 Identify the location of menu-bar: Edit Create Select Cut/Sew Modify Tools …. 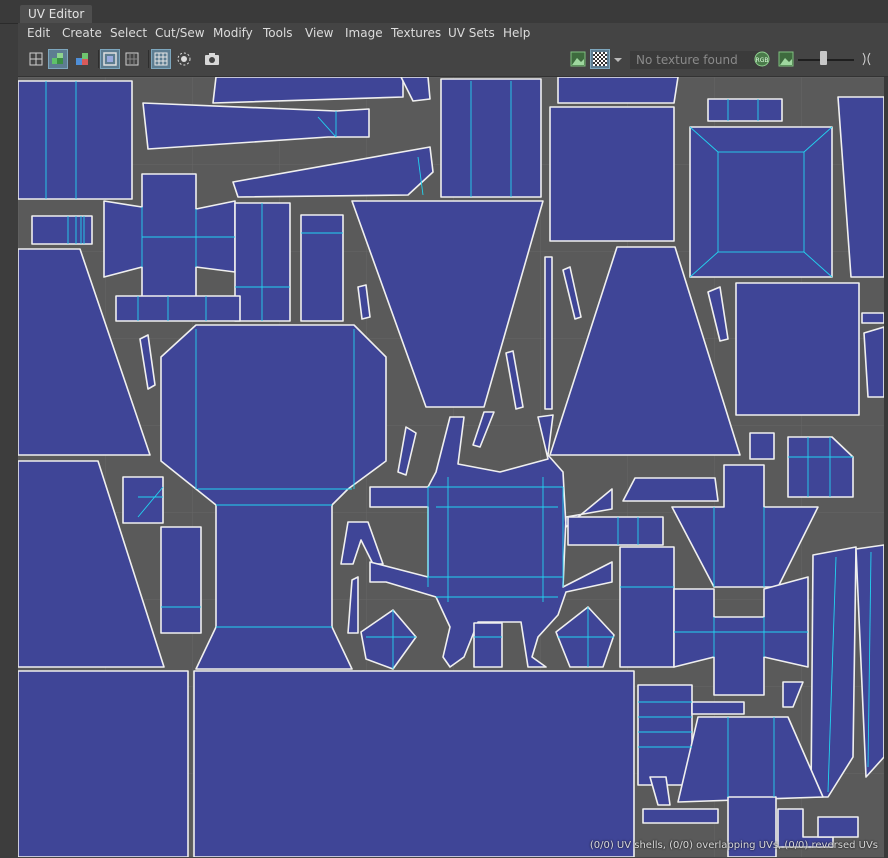
(453, 33).